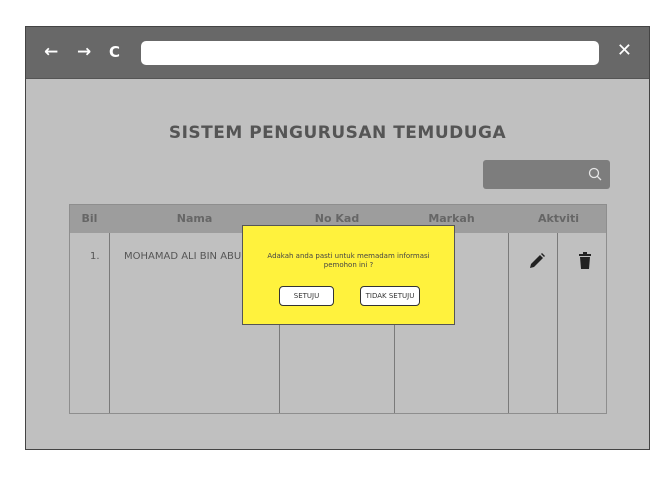  Describe the element at coordinates (306, 296) in the screenshot. I see `confirm-button: SETUJU` at that location.